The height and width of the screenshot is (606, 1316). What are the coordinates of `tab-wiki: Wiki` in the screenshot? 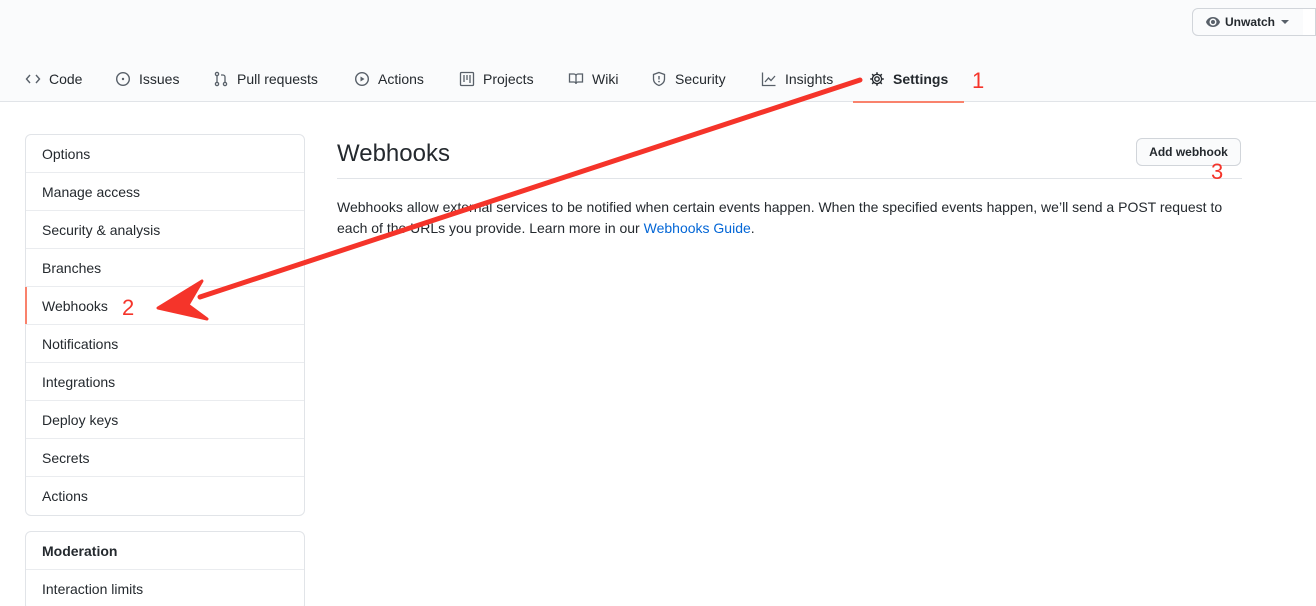 It's located at (593, 79).